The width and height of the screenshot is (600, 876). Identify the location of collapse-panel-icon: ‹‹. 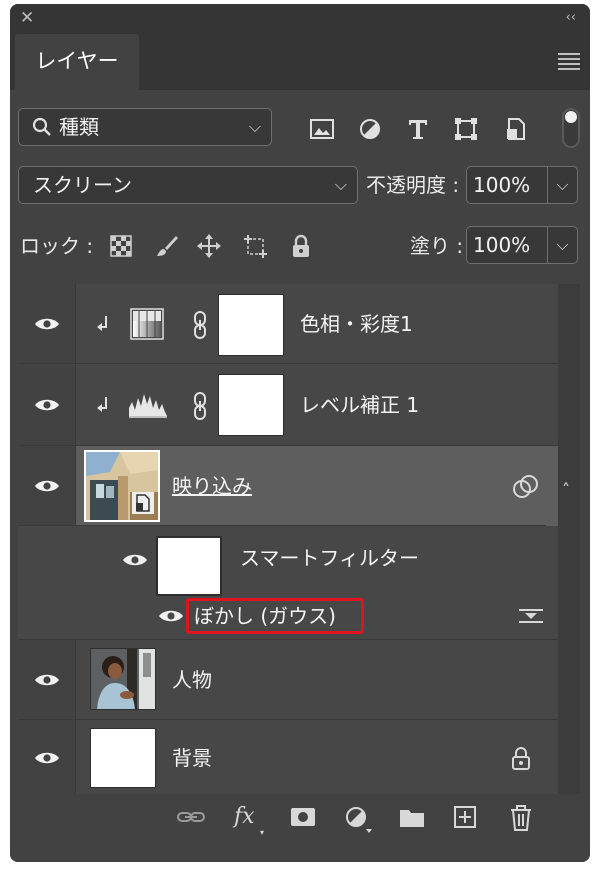
(571, 18).